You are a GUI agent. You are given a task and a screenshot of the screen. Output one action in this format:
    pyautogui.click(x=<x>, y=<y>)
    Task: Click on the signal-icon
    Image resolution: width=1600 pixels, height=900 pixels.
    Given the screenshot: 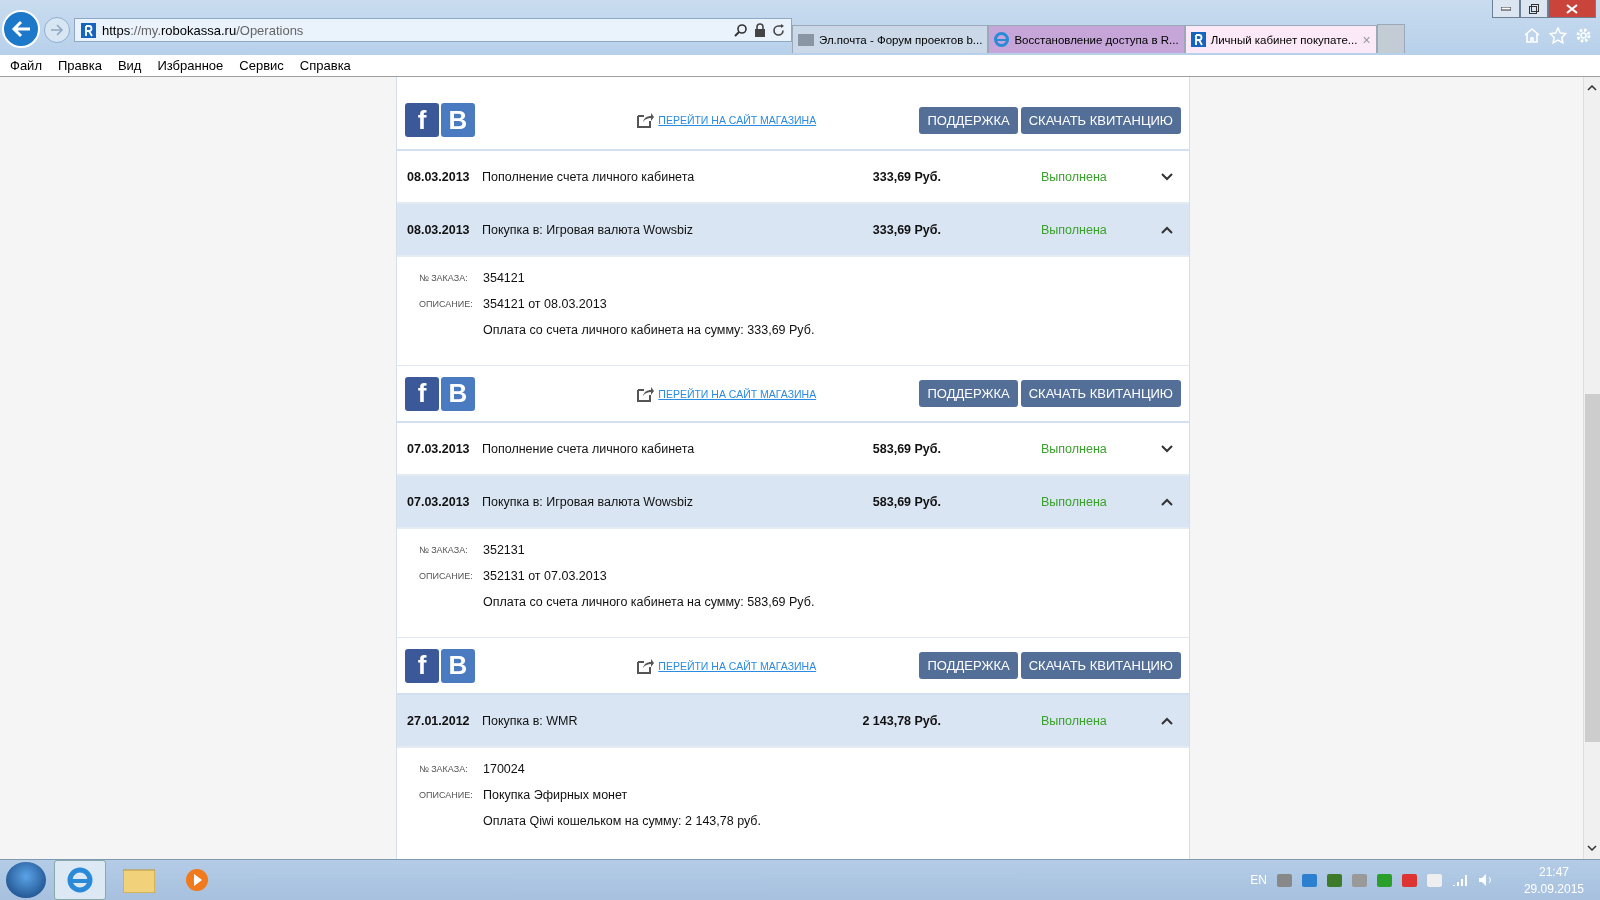 What is the action you would take?
    pyautogui.click(x=1459, y=880)
    